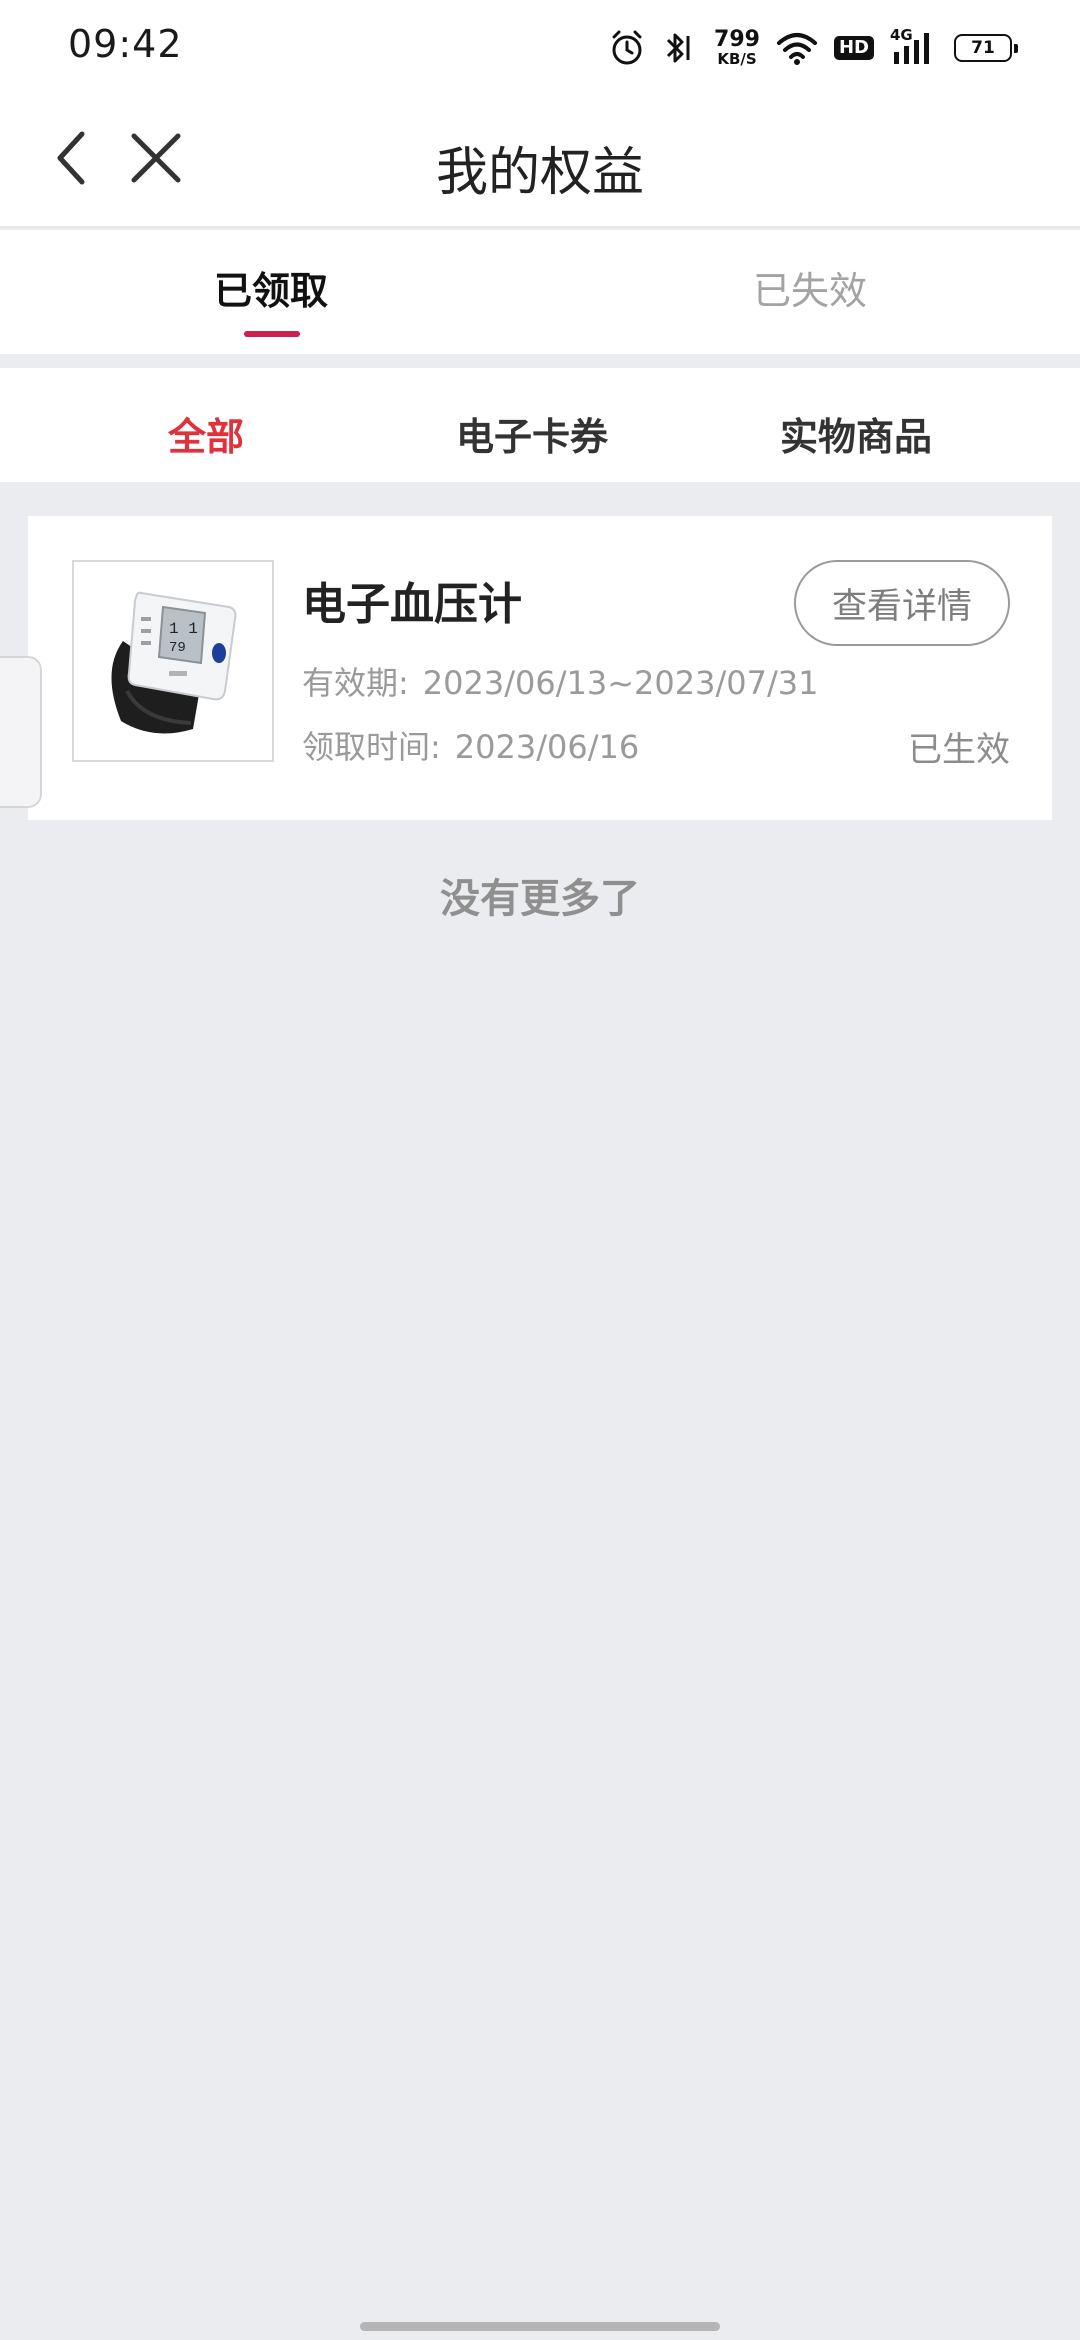 This screenshot has width=1080, height=2340. Describe the element at coordinates (797, 48) in the screenshot. I see `wifi-icon` at that location.